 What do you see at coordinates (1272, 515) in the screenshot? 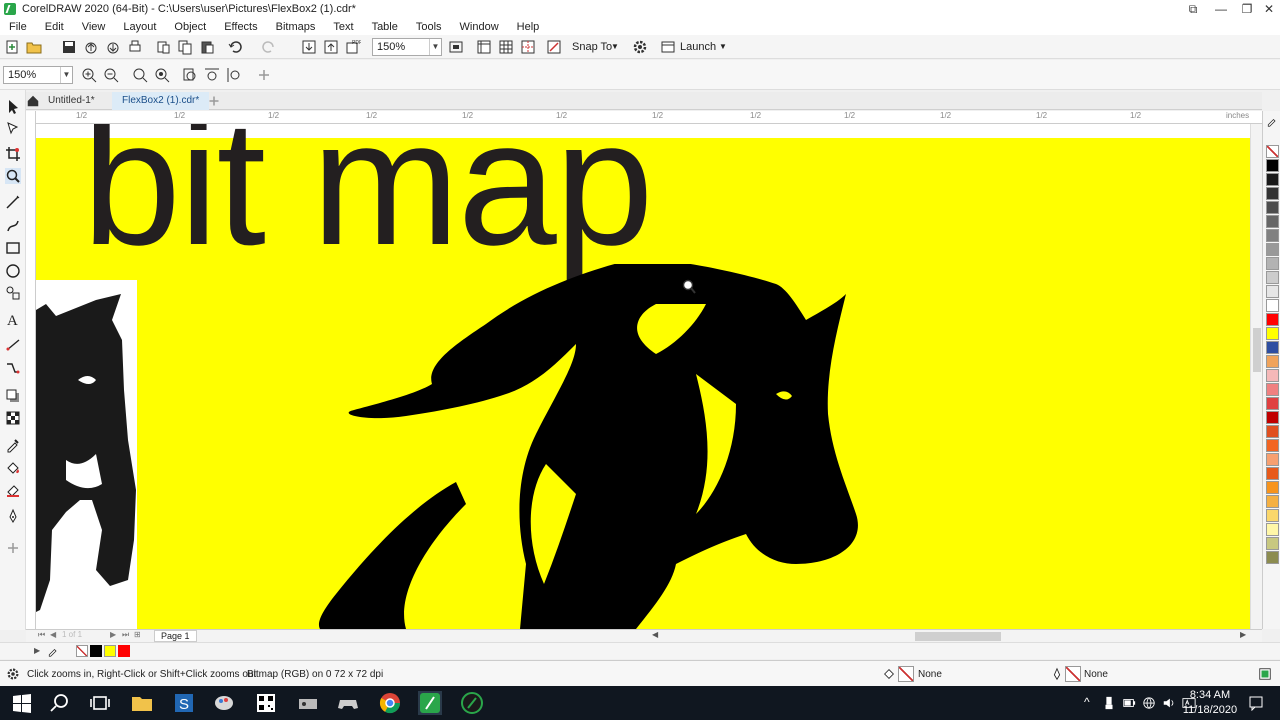
I see `swatch-pale-yellow` at bounding box center [1272, 515].